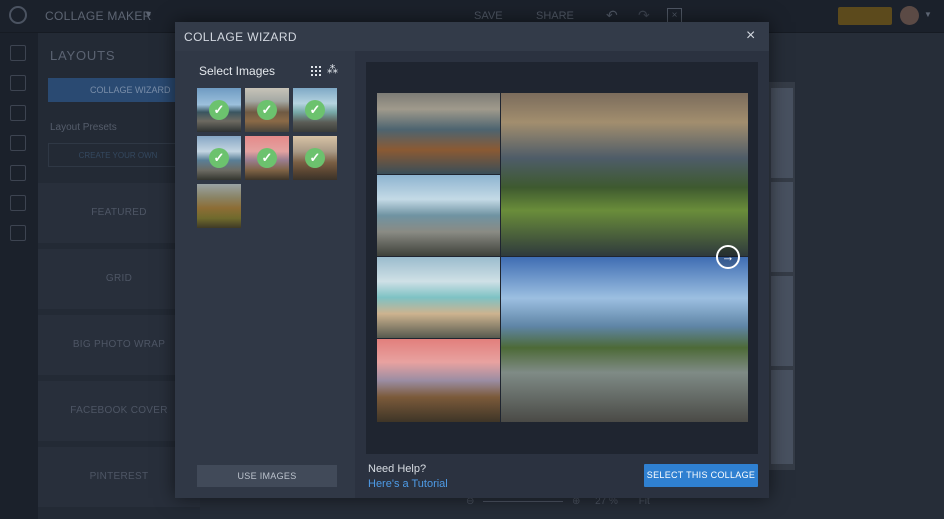 The width and height of the screenshot is (944, 519). I want to click on upgrade-badge, so click(865, 16).